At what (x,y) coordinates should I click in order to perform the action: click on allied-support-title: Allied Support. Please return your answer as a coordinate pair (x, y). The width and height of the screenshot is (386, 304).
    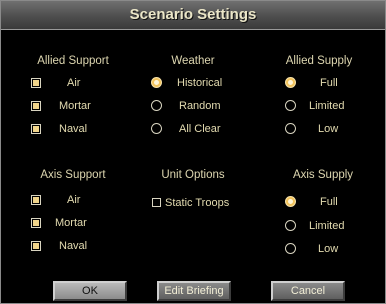
    Looking at the image, I should click on (73, 61).